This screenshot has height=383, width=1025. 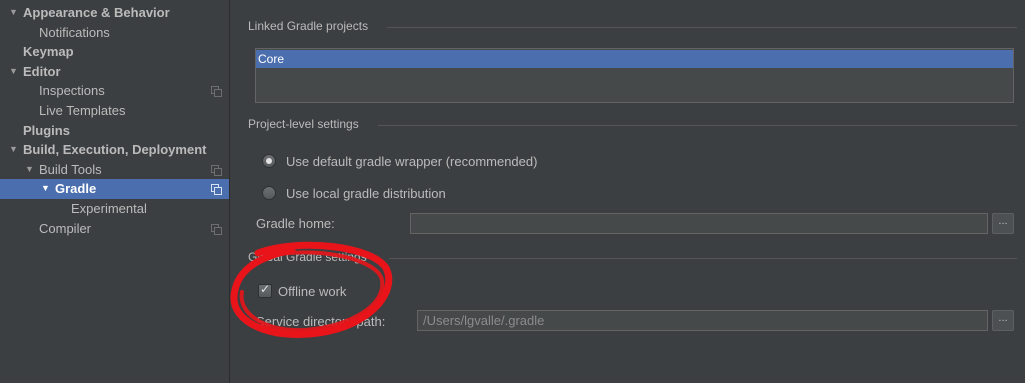 What do you see at coordinates (303, 124) in the screenshot?
I see `project-settings-title: Project-level settings` at bounding box center [303, 124].